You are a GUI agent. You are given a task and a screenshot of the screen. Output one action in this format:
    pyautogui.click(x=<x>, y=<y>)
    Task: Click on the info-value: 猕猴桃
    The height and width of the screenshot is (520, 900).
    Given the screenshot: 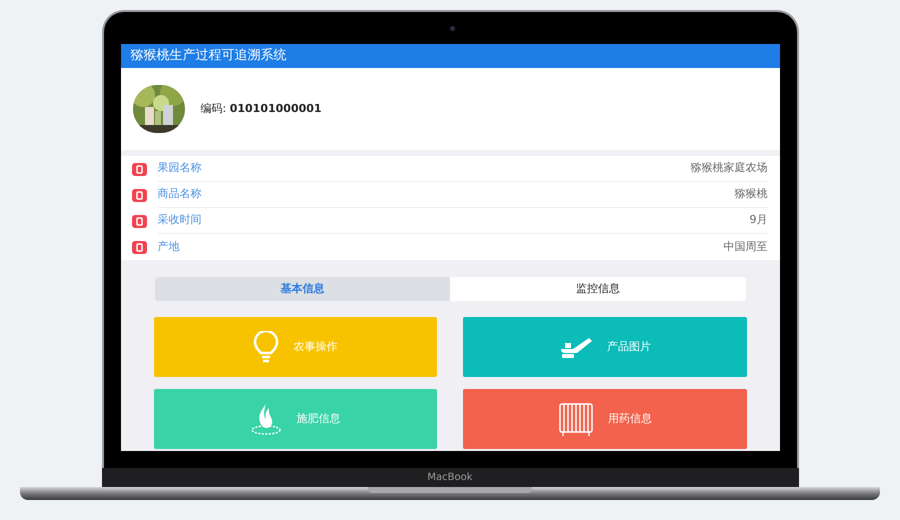 What is the action you would take?
    pyautogui.click(x=751, y=194)
    